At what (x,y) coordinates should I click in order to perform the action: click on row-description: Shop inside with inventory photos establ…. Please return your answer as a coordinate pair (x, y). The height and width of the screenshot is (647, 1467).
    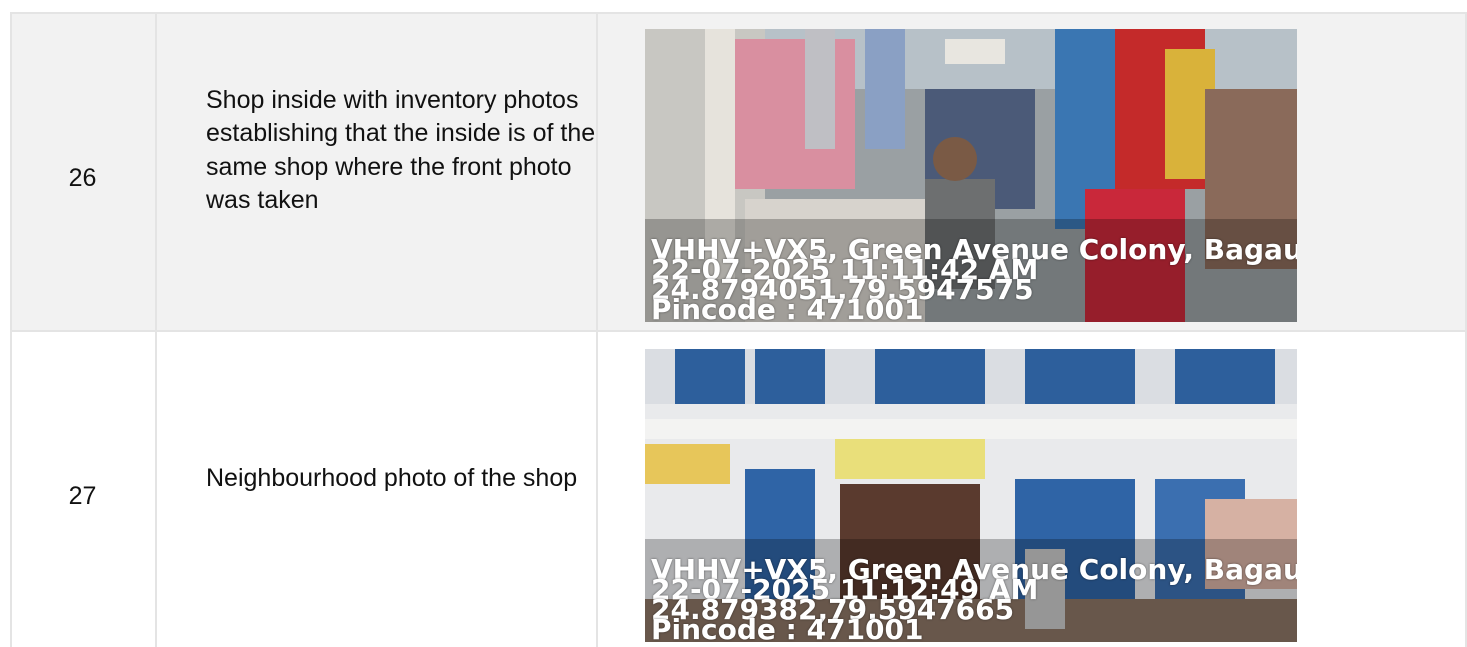
    Looking at the image, I should click on (401, 150).